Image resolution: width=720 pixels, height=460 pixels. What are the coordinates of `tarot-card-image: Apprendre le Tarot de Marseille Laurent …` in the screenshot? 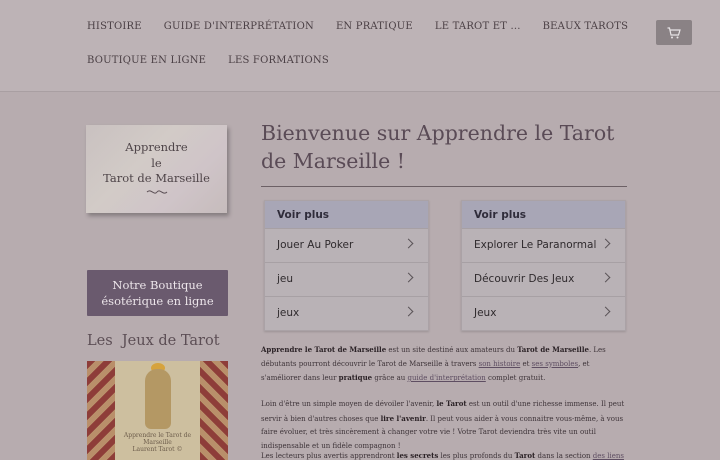 It's located at (157, 410).